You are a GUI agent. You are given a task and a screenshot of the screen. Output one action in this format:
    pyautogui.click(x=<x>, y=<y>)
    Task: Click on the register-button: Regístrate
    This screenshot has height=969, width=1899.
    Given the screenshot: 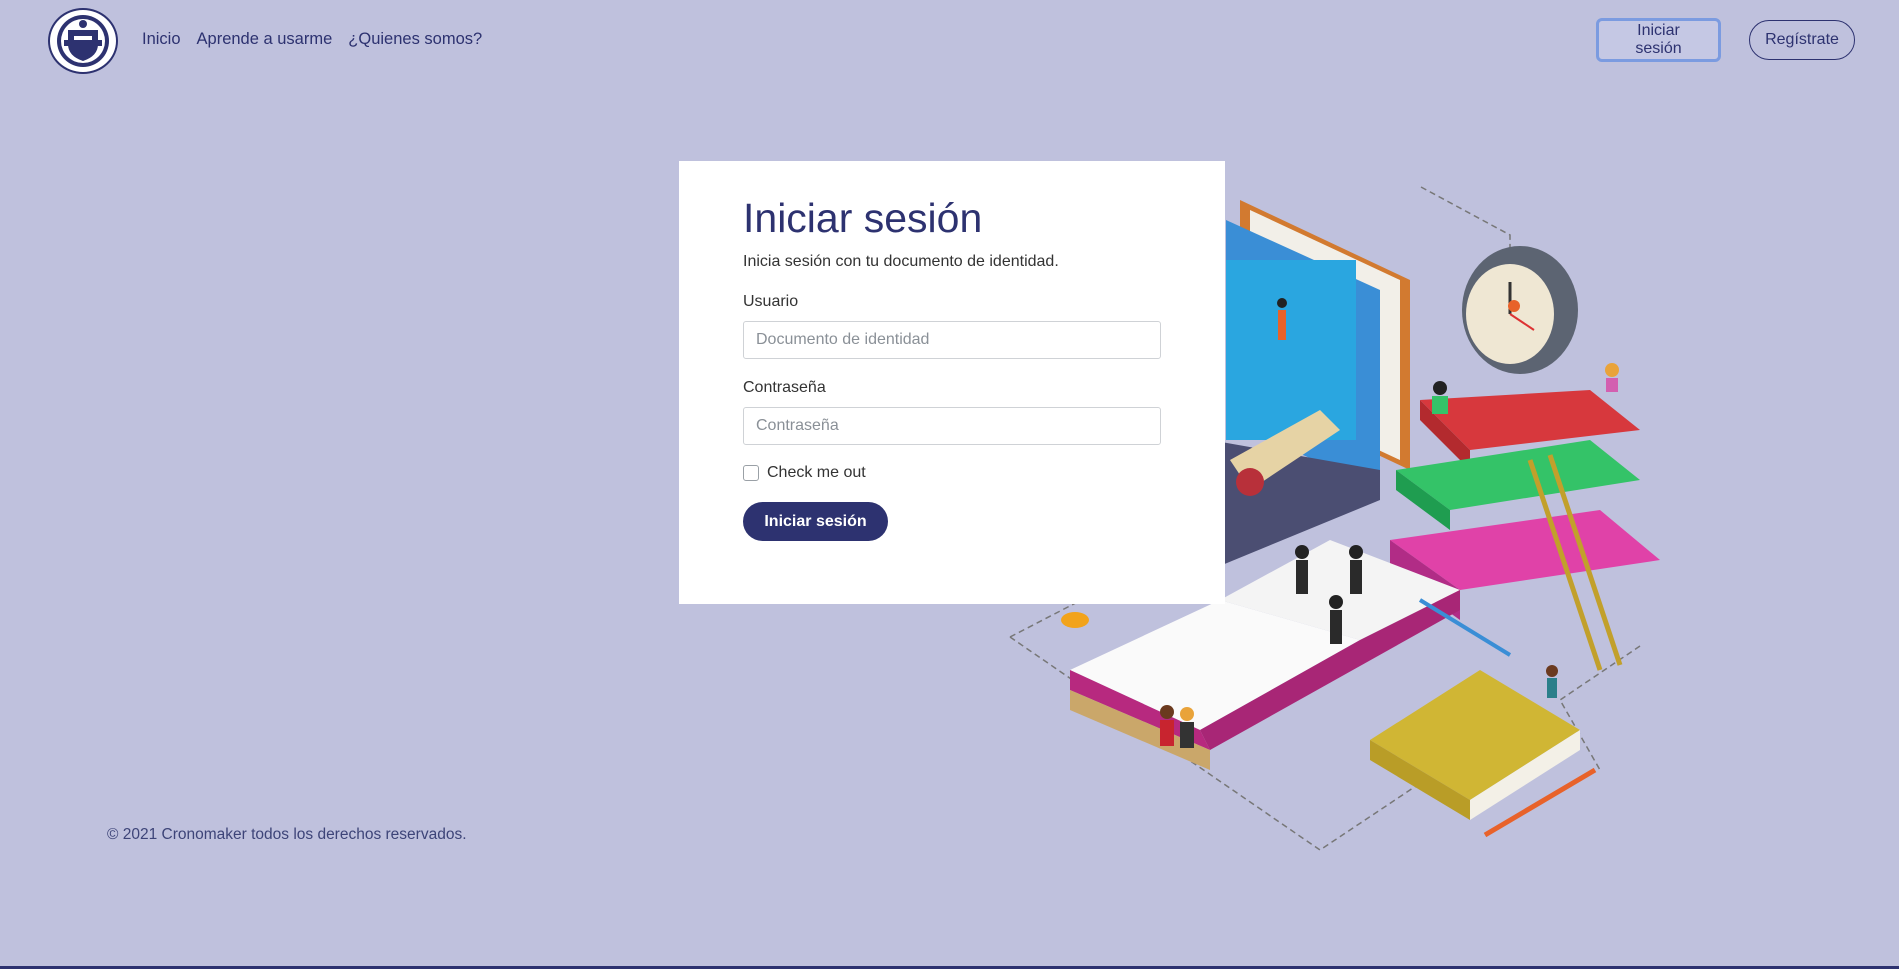 What is the action you would take?
    pyautogui.click(x=1802, y=40)
    